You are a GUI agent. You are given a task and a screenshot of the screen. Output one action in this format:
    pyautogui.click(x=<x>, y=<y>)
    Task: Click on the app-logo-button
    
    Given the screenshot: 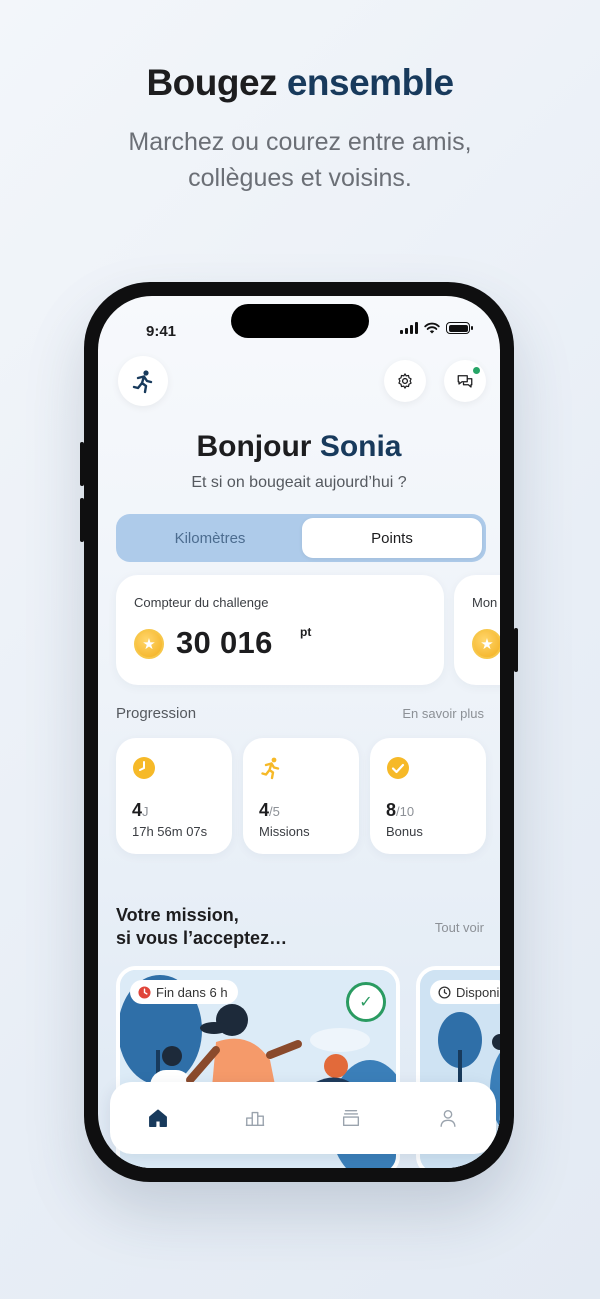 What is the action you would take?
    pyautogui.click(x=143, y=381)
    